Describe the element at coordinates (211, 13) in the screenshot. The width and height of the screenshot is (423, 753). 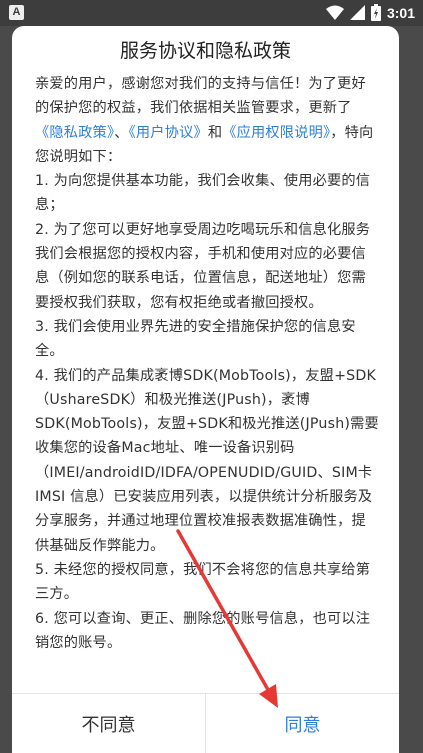
I see `status-bar: A 3:01` at that location.